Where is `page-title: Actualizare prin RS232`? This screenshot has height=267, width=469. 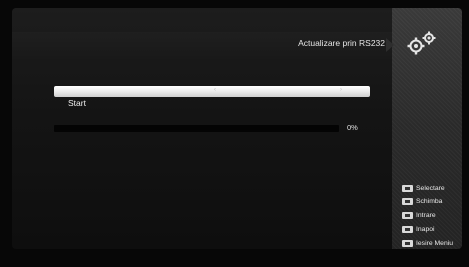 page-title: Actualizare prin RS232 is located at coordinates (341, 43).